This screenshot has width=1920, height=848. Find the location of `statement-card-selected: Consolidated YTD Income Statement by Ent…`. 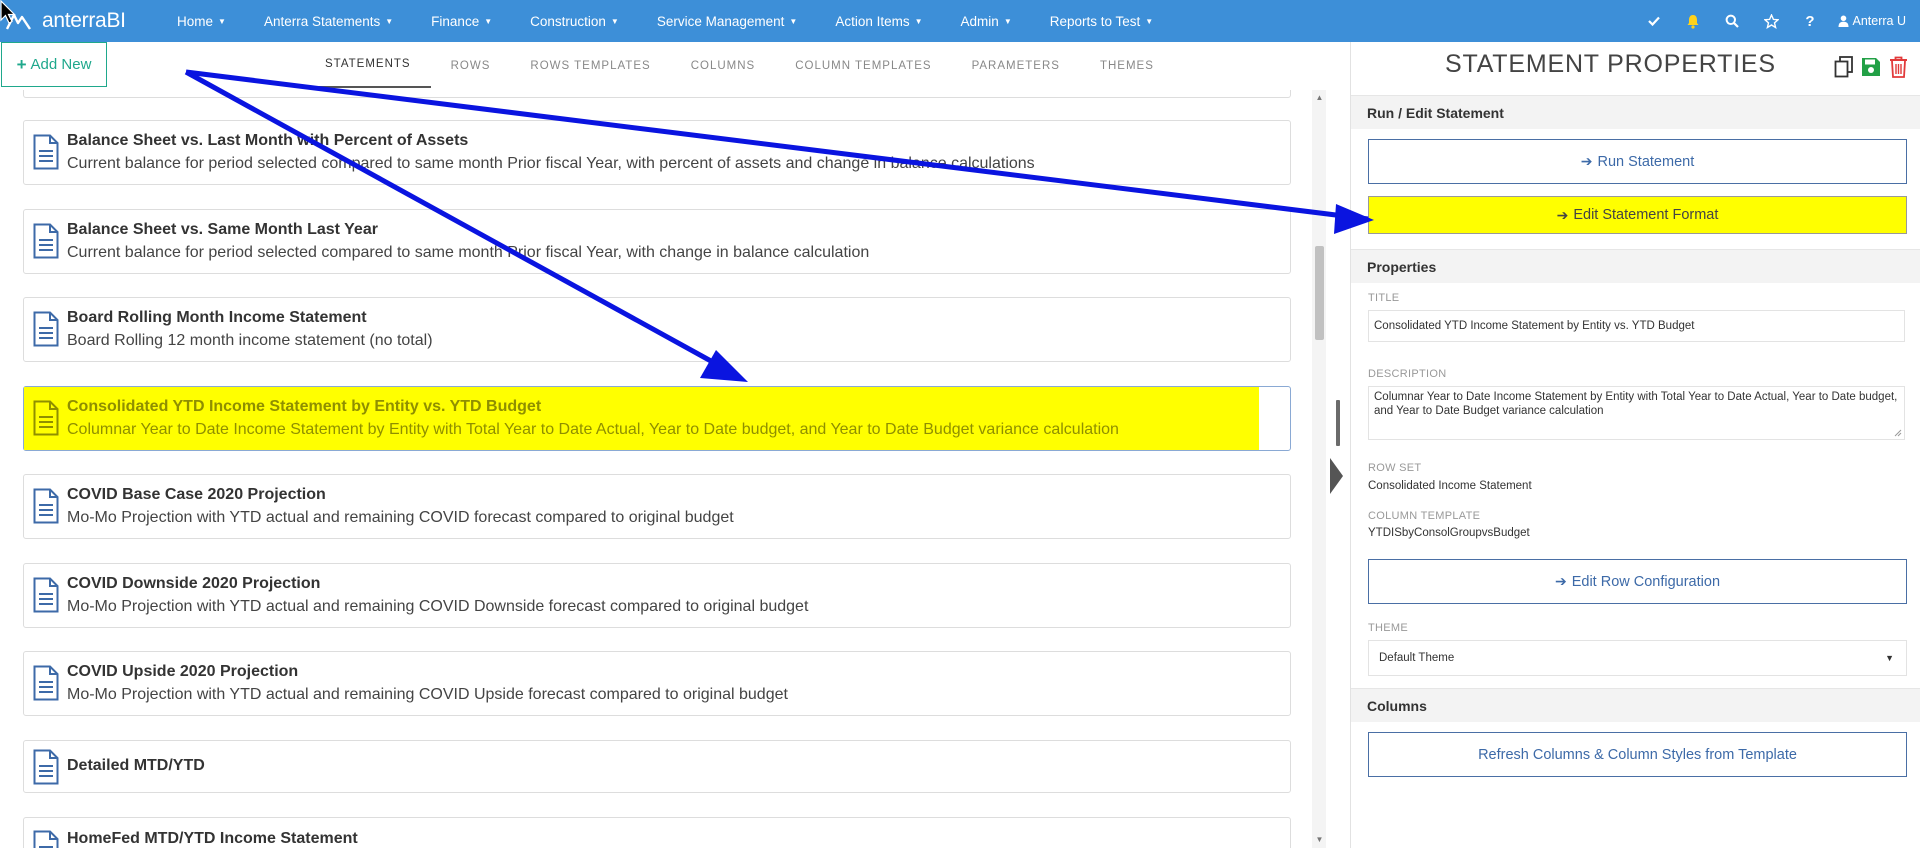

statement-card-selected: Consolidated YTD Income Statement by Ent… is located at coordinates (657, 418).